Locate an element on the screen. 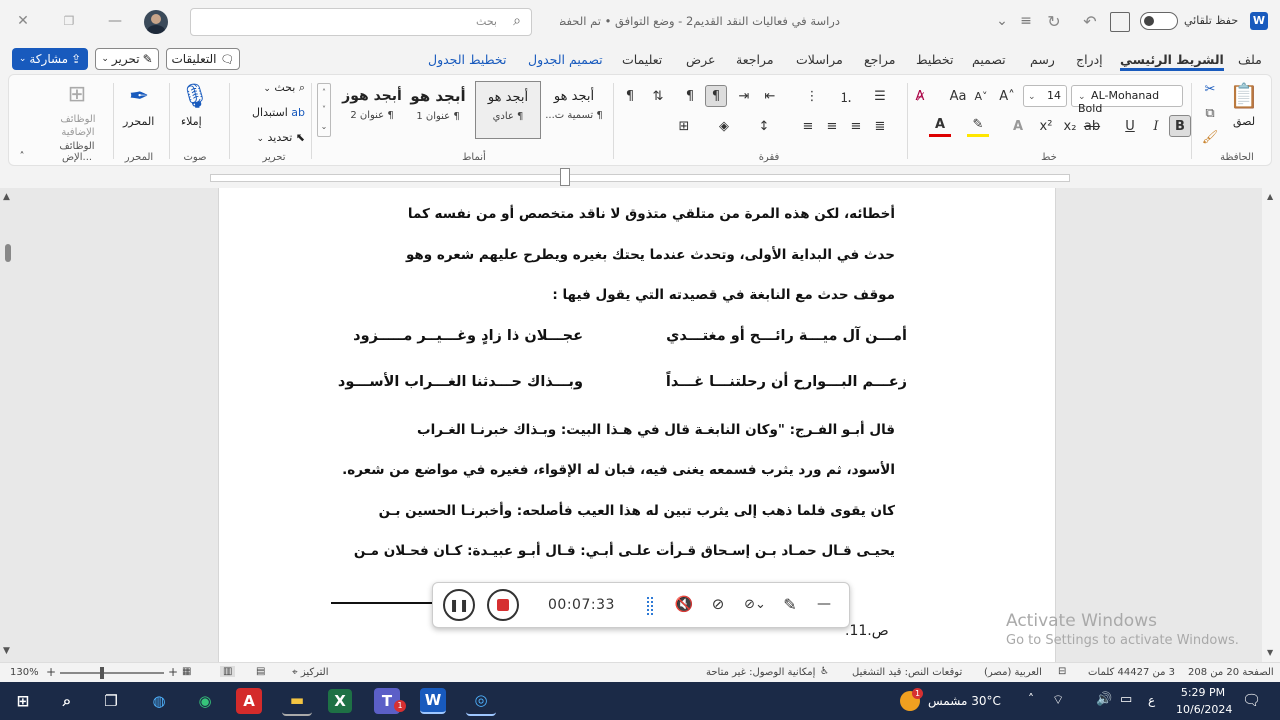 The height and width of the screenshot is (720, 1280). task-view-icon: ❐ is located at coordinates (111, 701).